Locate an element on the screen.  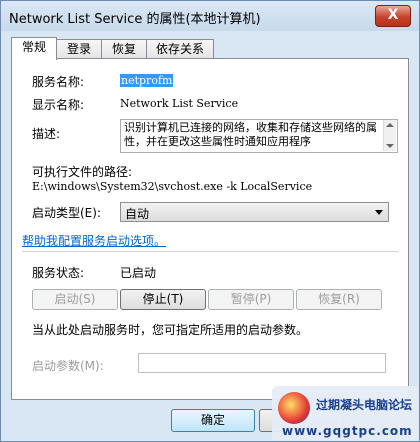
window-title: Network List Service 的属性(本地计算机) is located at coordinates (135, 19).